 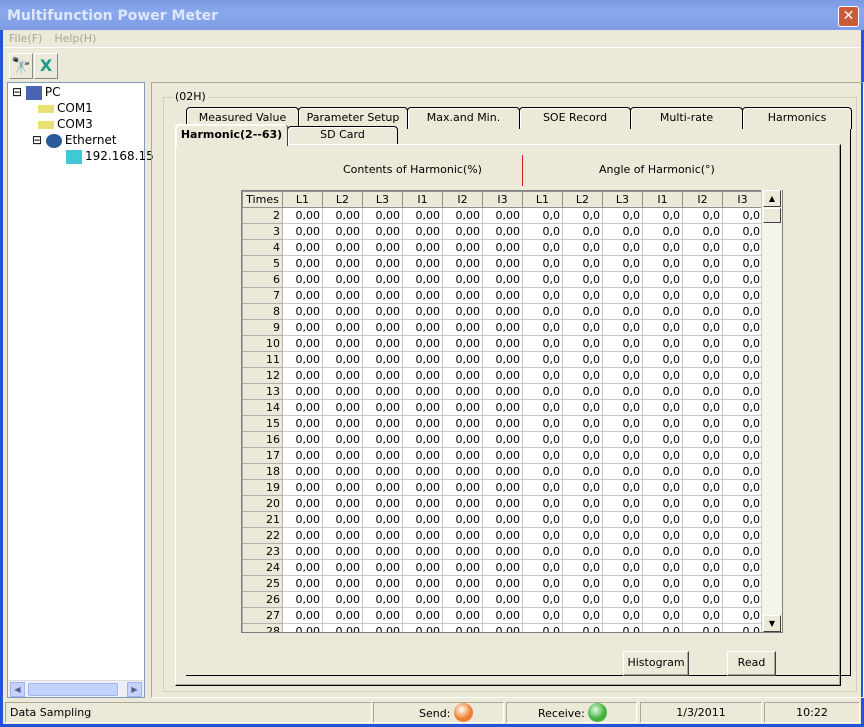 What do you see at coordinates (262, 599) in the screenshot?
I see `row-times: 26` at bounding box center [262, 599].